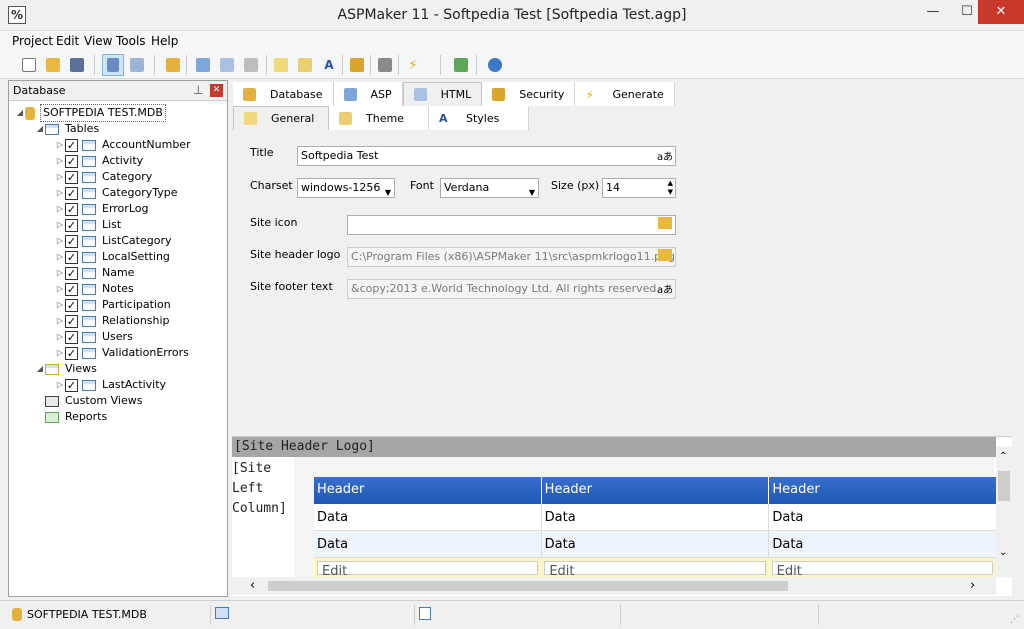 The image size is (1024, 629). I want to click on tree-table-item: ▷ ✓ LocalSetting, so click(120, 257).